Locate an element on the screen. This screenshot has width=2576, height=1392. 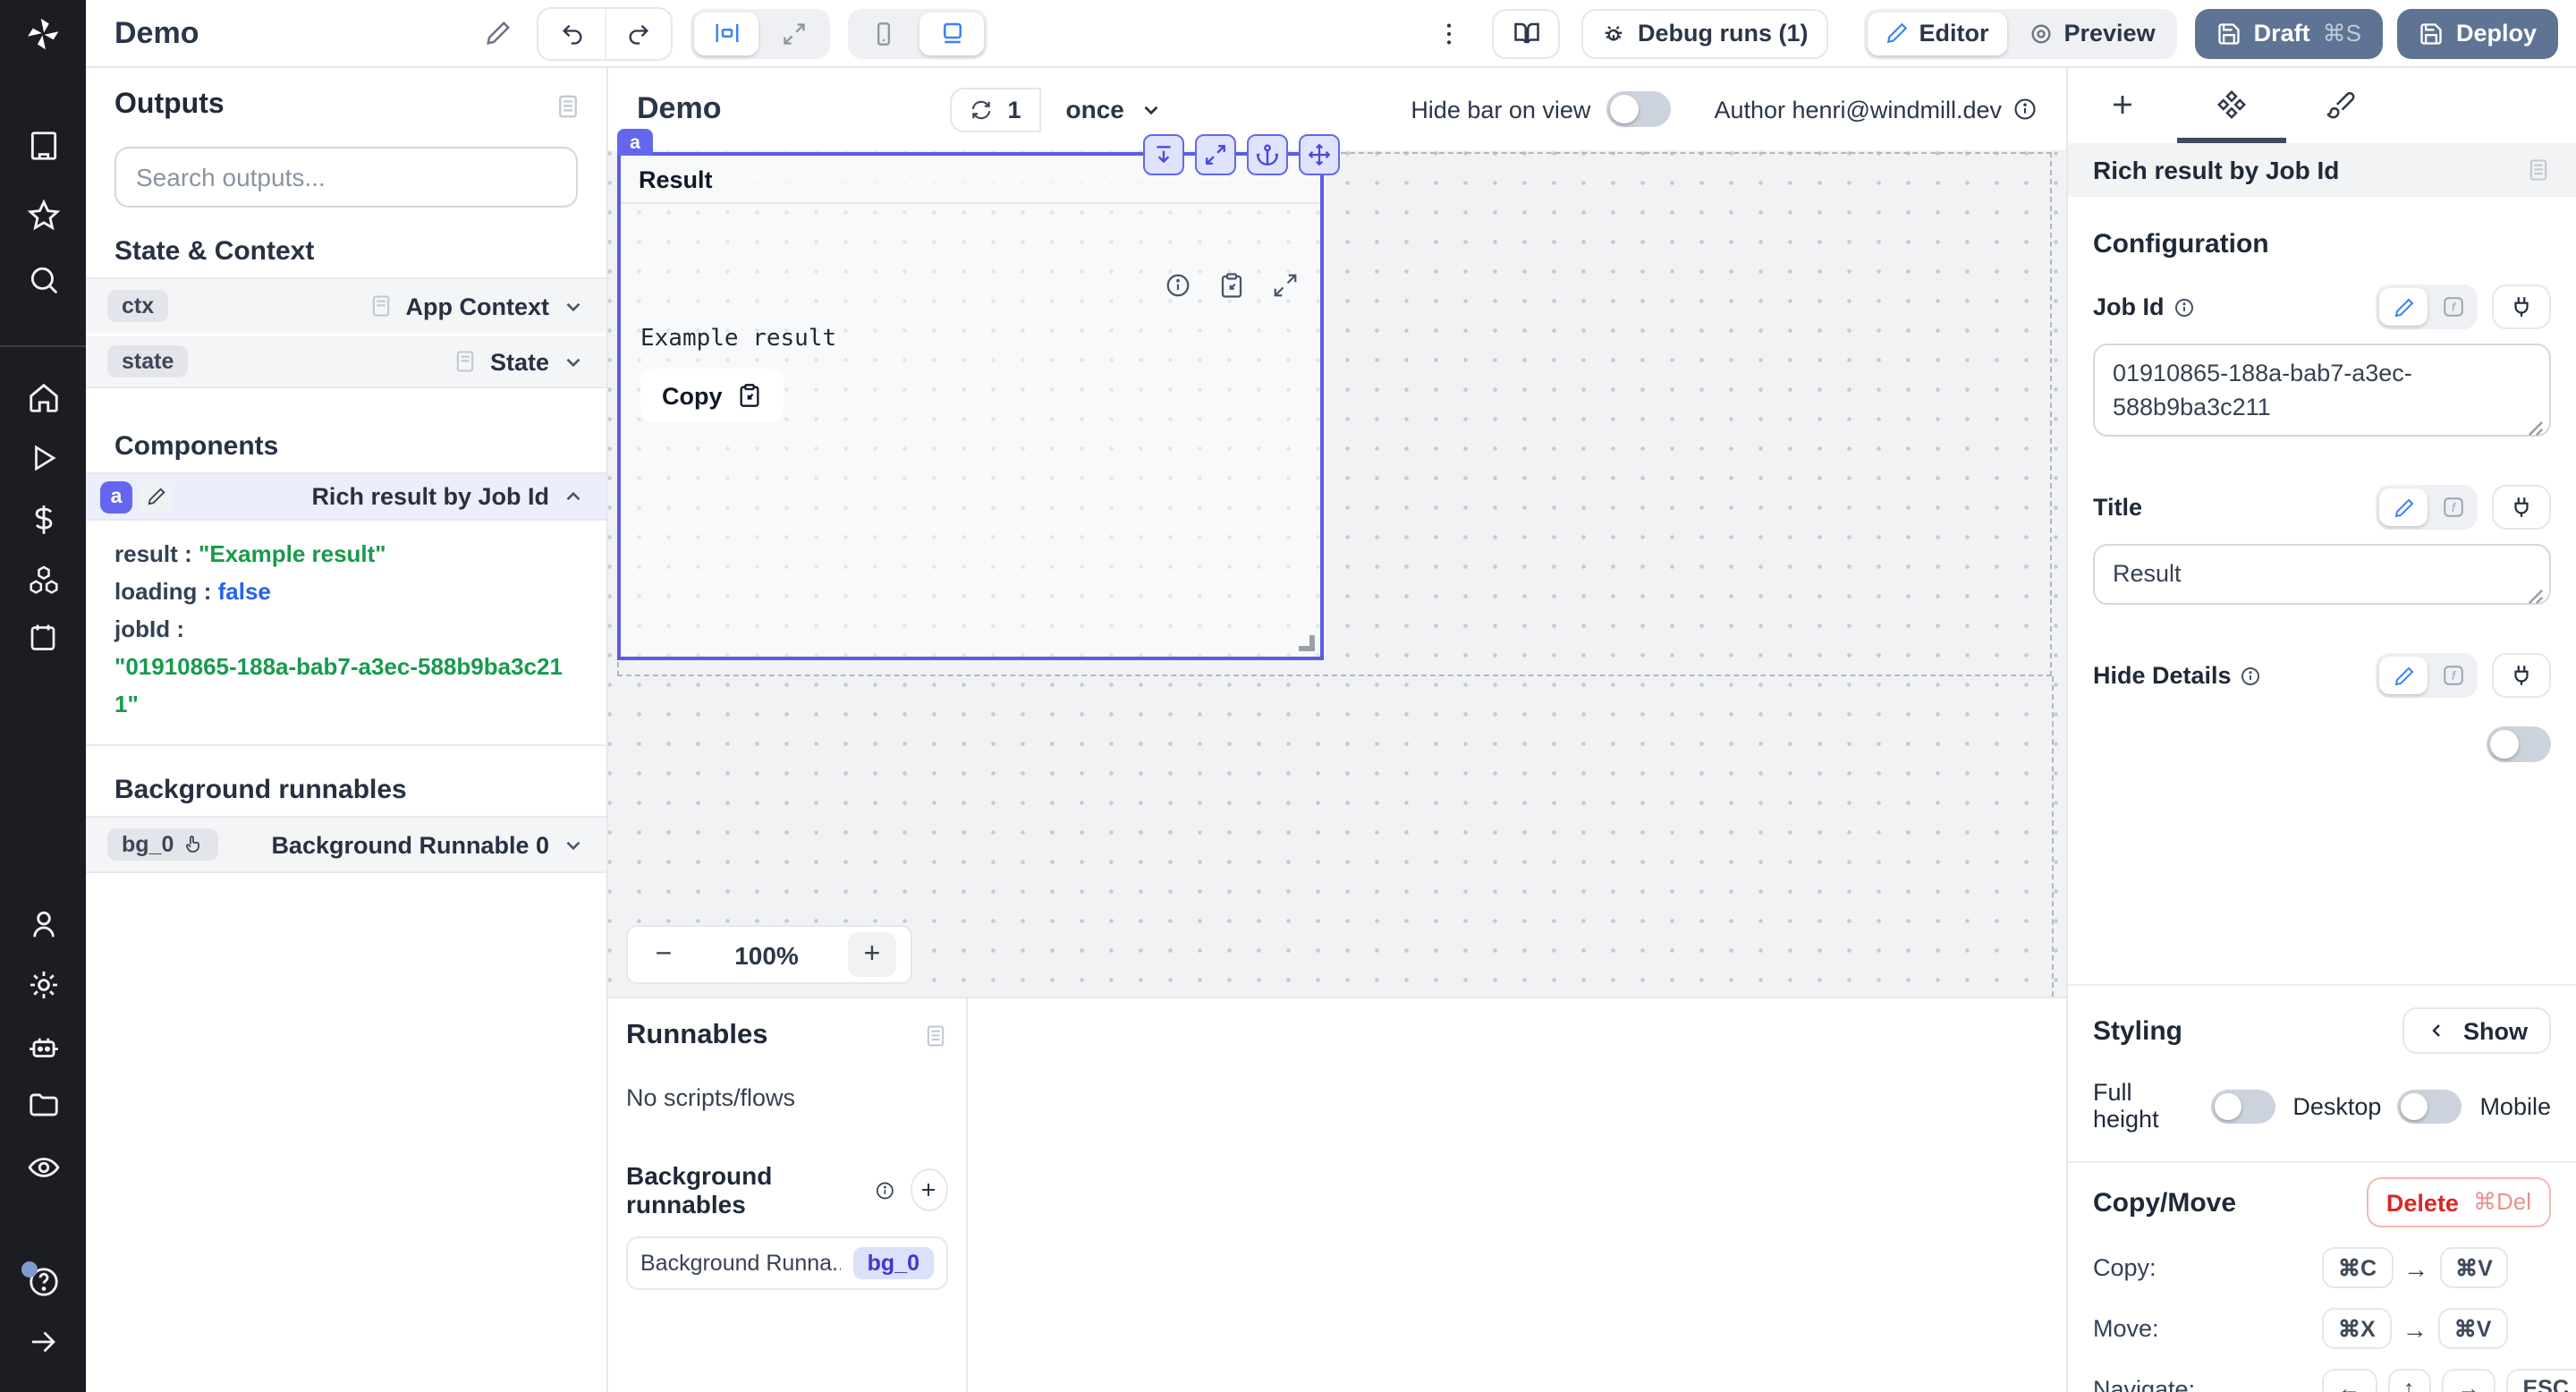
delete-button: Delete ⌘Del is located at coordinates (2458, 1202).